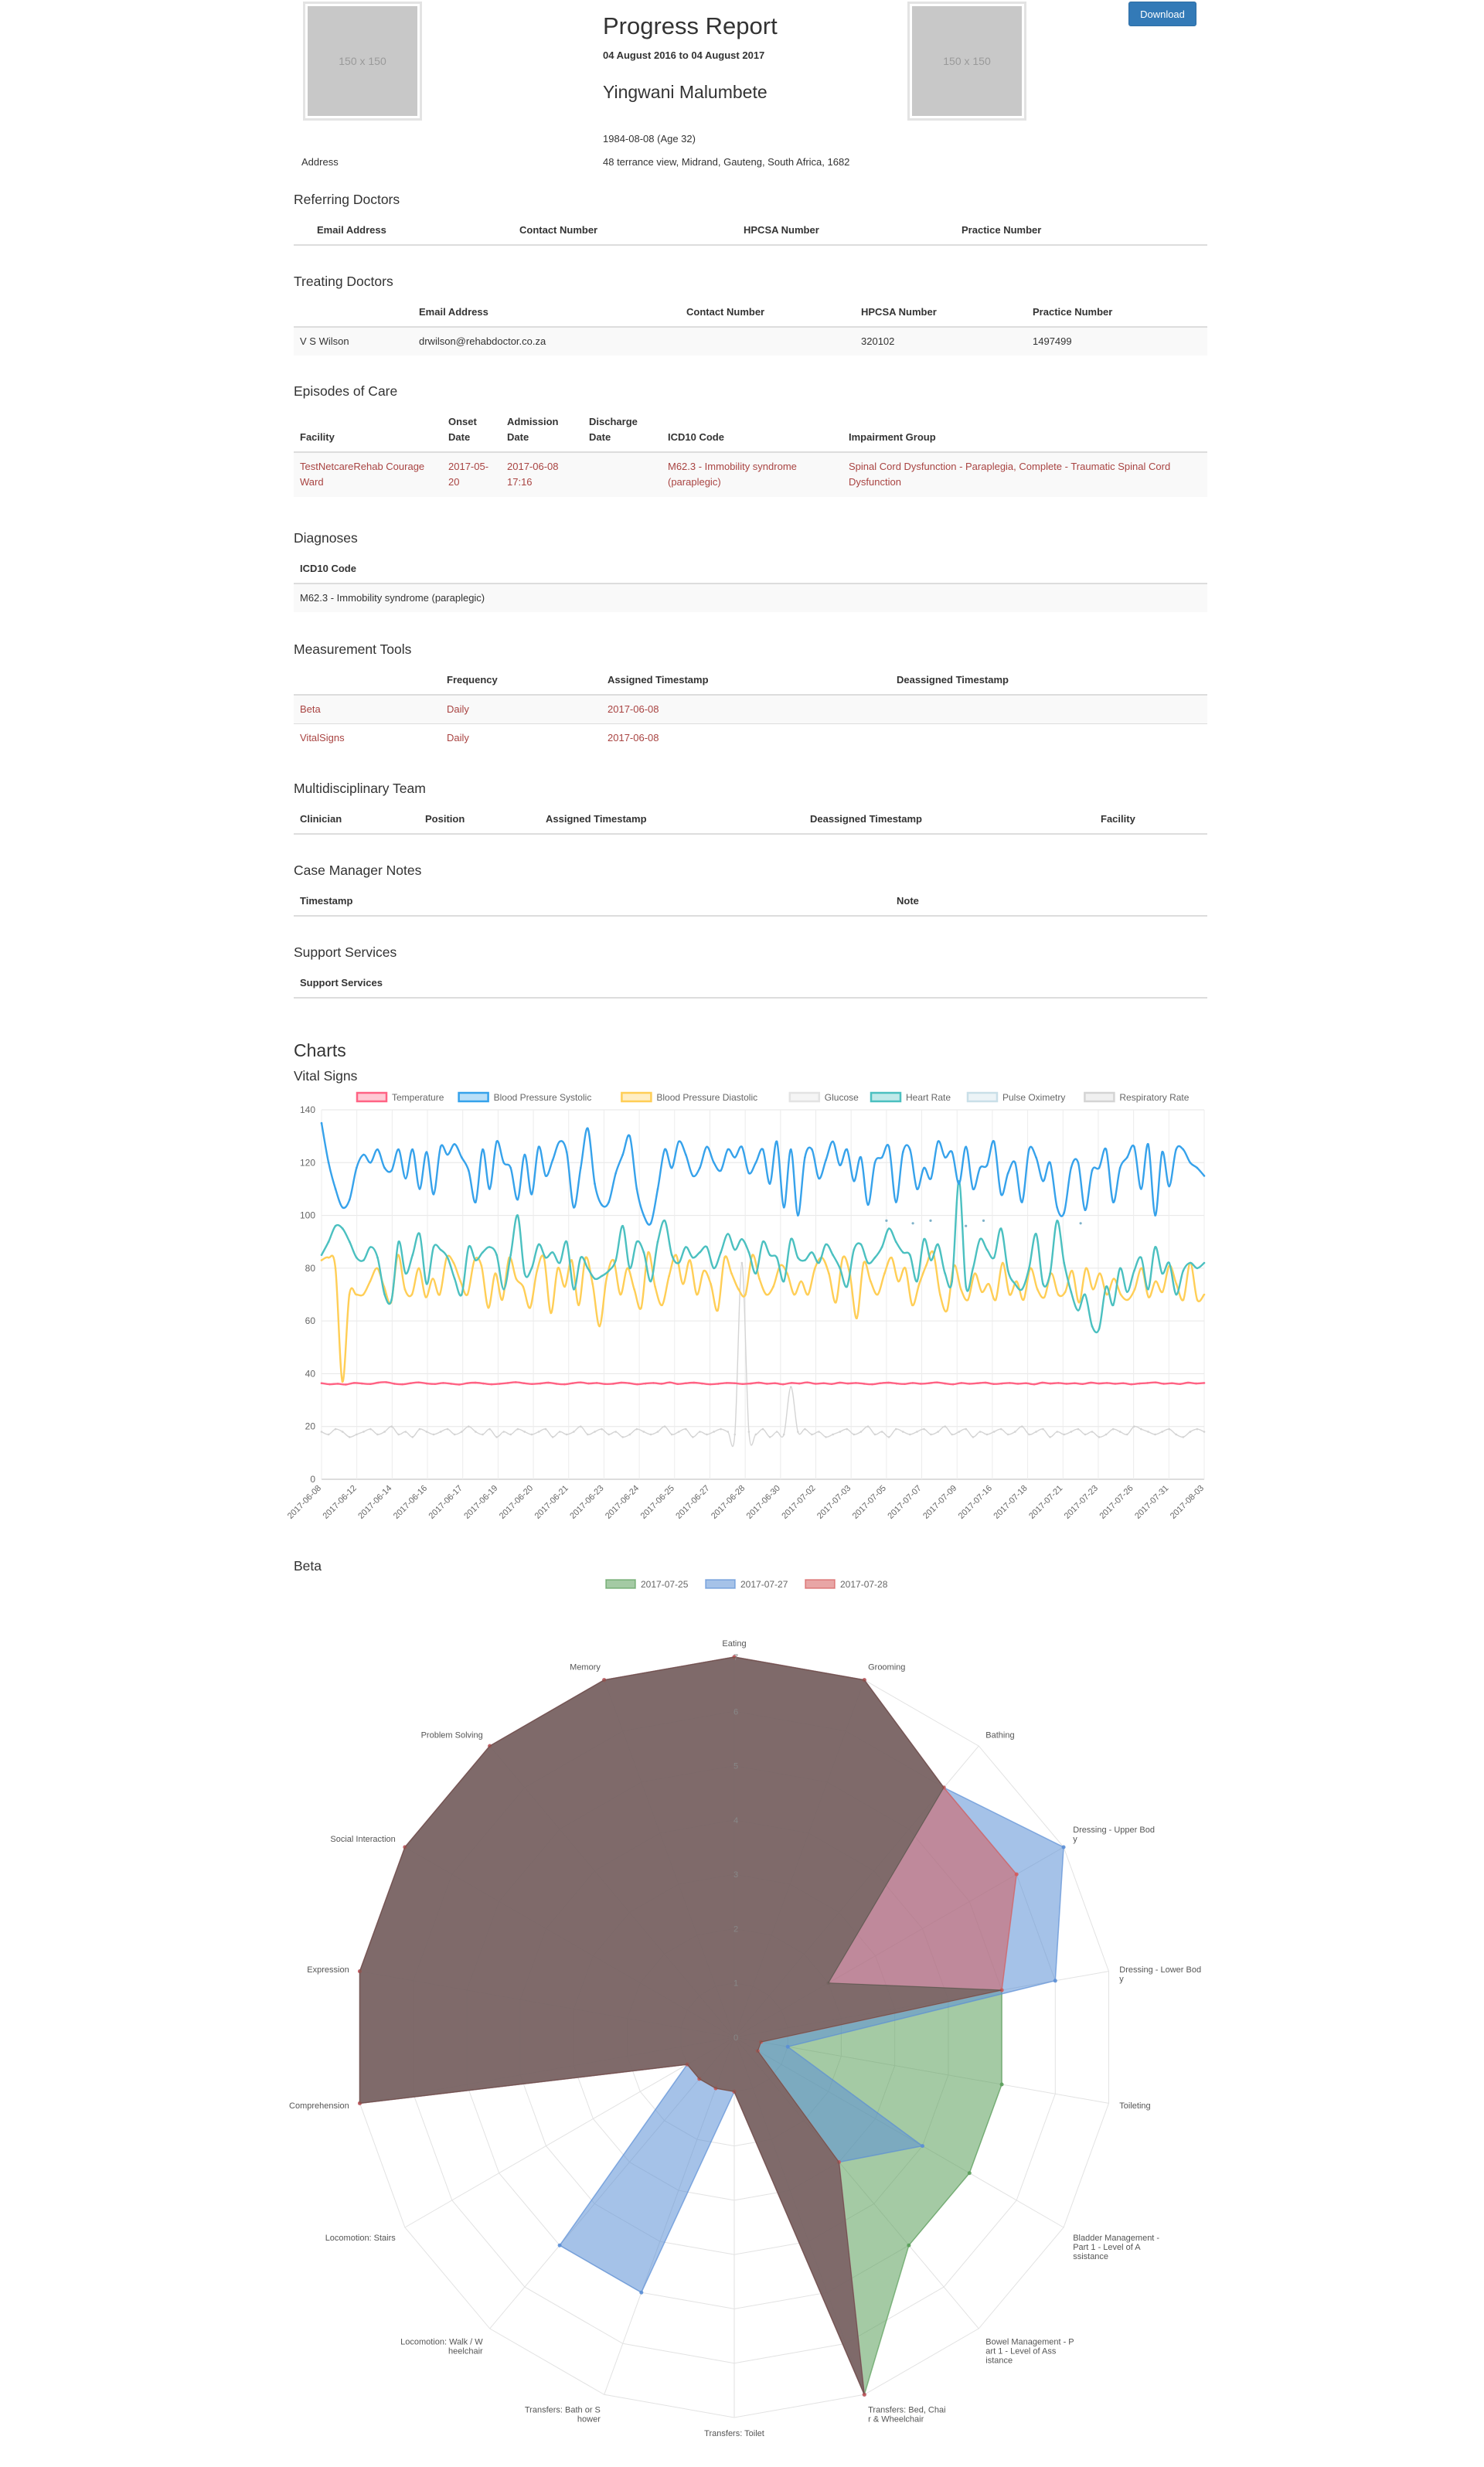 The image size is (1484, 2467). I want to click on tool-link-beta: Beta, so click(367, 709).